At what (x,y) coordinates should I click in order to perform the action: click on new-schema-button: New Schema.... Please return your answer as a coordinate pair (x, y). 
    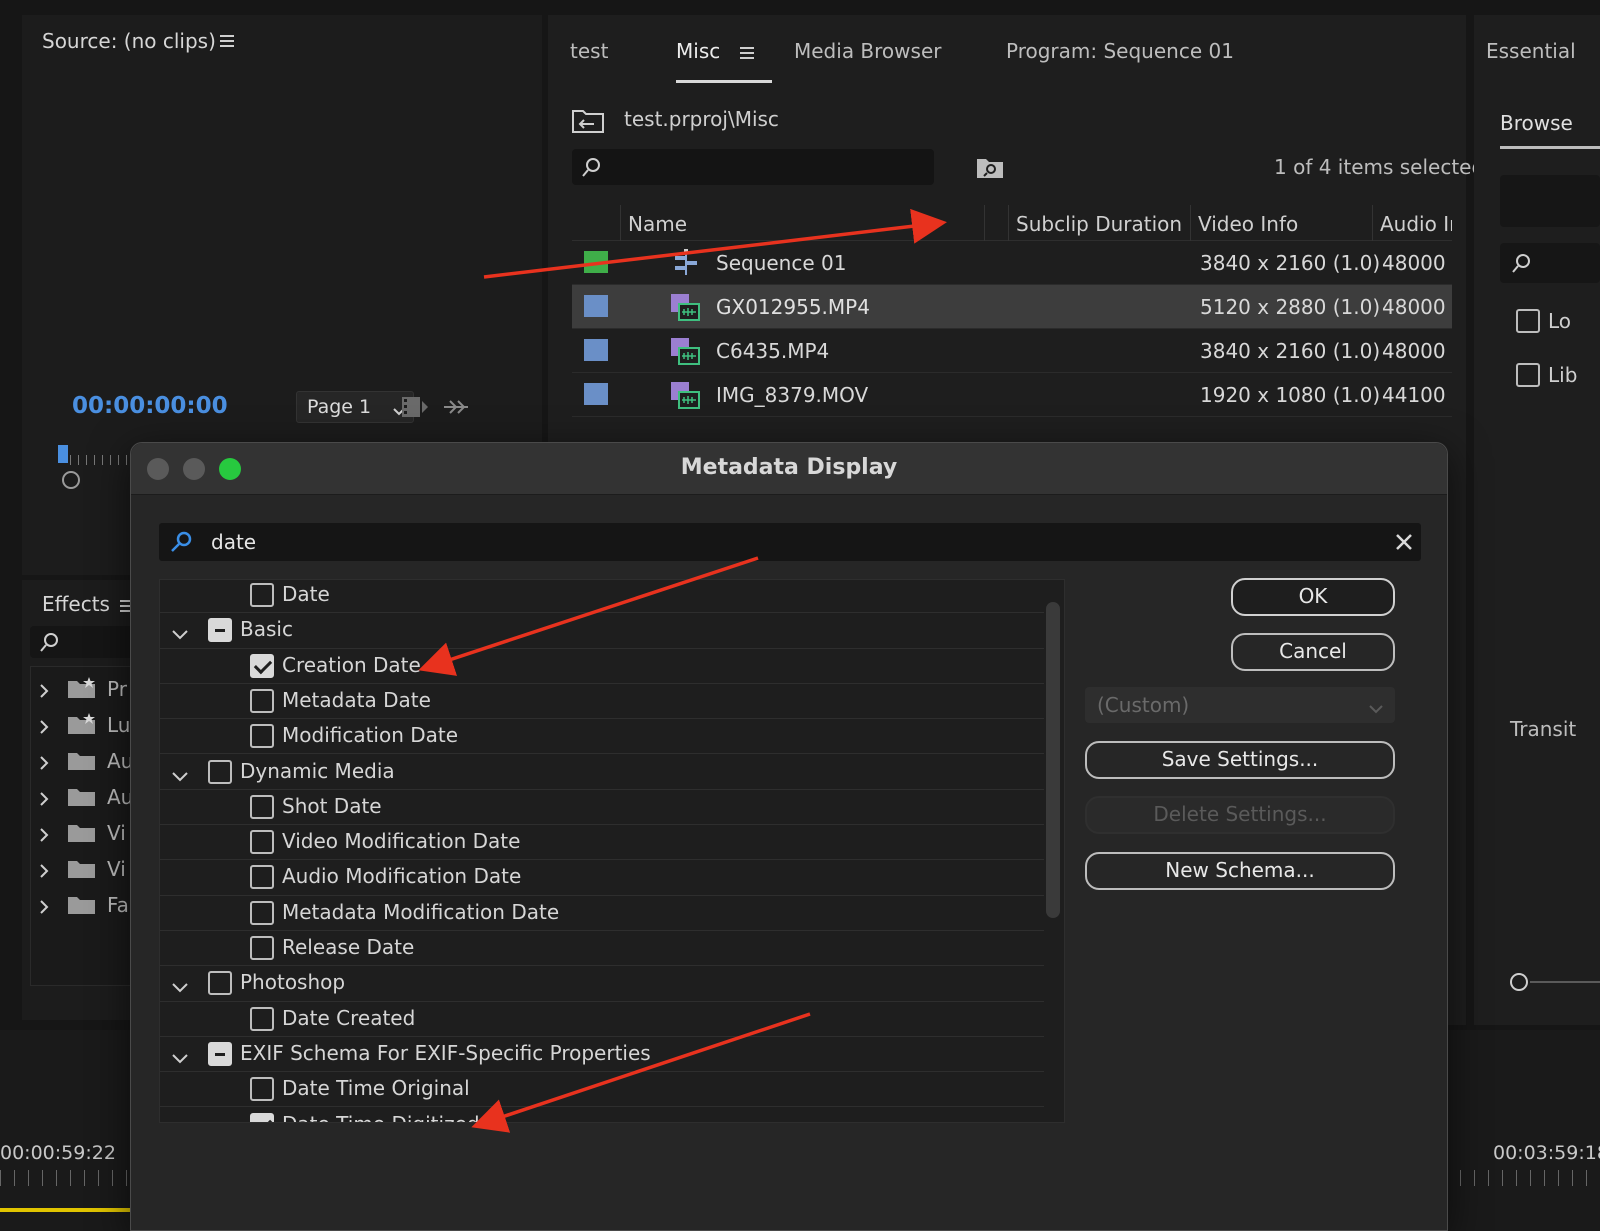
    Looking at the image, I should click on (1240, 871).